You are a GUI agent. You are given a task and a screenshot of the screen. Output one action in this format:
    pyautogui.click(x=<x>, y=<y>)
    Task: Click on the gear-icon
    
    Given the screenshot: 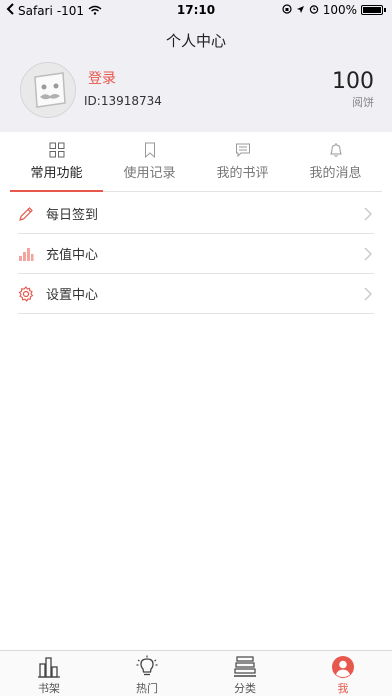 What is the action you would take?
    pyautogui.click(x=26, y=293)
    